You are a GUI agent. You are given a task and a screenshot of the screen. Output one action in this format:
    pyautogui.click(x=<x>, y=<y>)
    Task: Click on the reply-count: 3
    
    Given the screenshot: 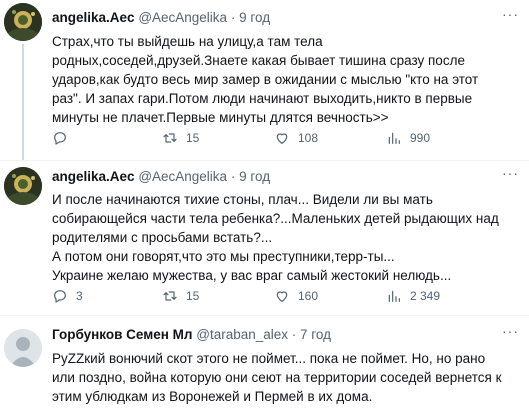 What is the action you would take?
    pyautogui.click(x=79, y=296)
    